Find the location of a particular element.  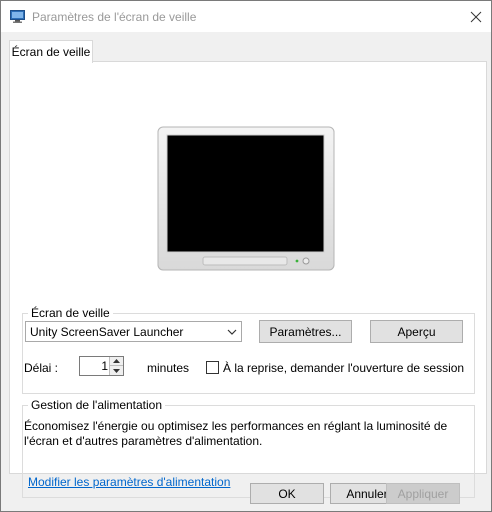

ok-button: OK is located at coordinates (287, 493).